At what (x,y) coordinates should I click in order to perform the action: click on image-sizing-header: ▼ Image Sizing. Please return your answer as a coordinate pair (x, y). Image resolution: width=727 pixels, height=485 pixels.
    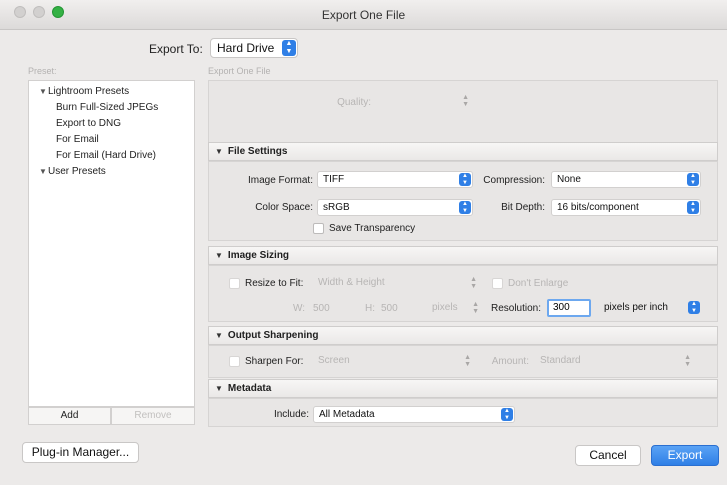
    Looking at the image, I should click on (463, 255).